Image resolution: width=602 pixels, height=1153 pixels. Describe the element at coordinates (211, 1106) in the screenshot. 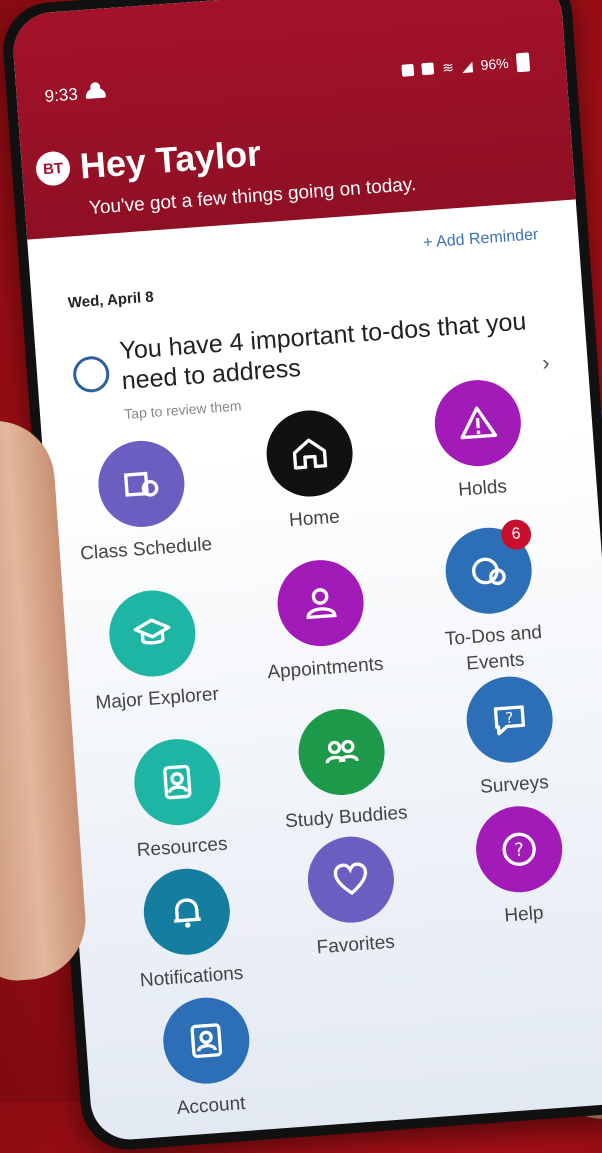

I see `app-label: Account` at that location.